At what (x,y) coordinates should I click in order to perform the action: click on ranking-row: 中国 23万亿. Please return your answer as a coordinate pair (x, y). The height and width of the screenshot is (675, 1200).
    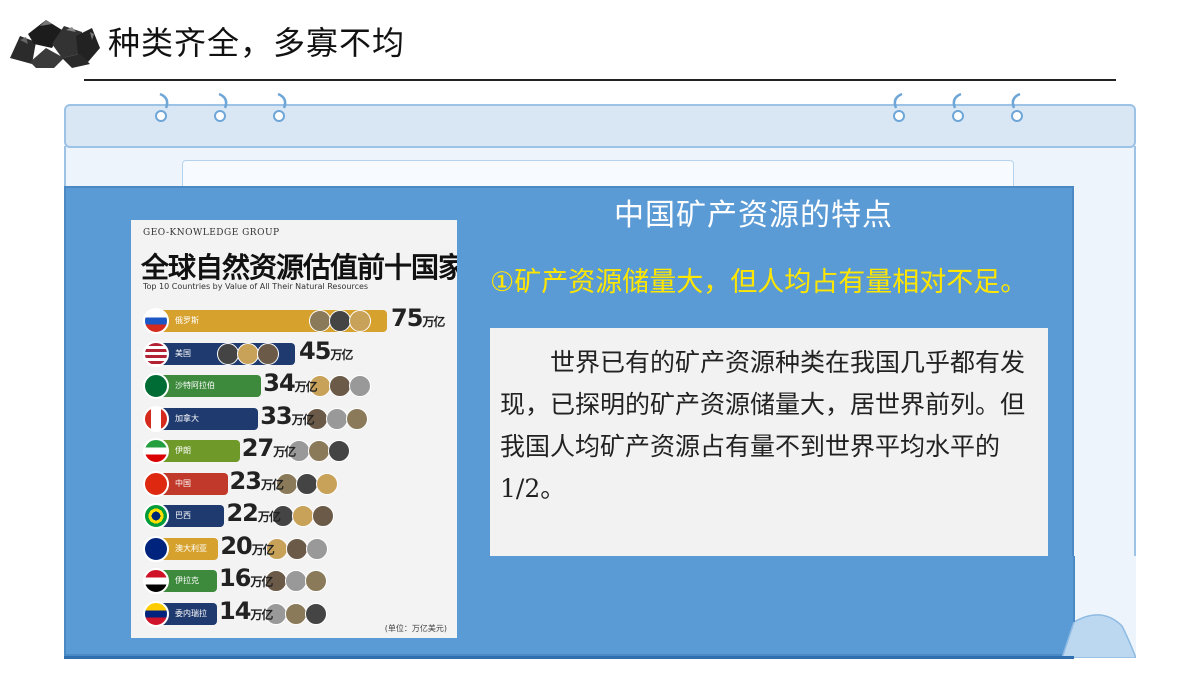
    Looking at the image, I should click on (293, 482).